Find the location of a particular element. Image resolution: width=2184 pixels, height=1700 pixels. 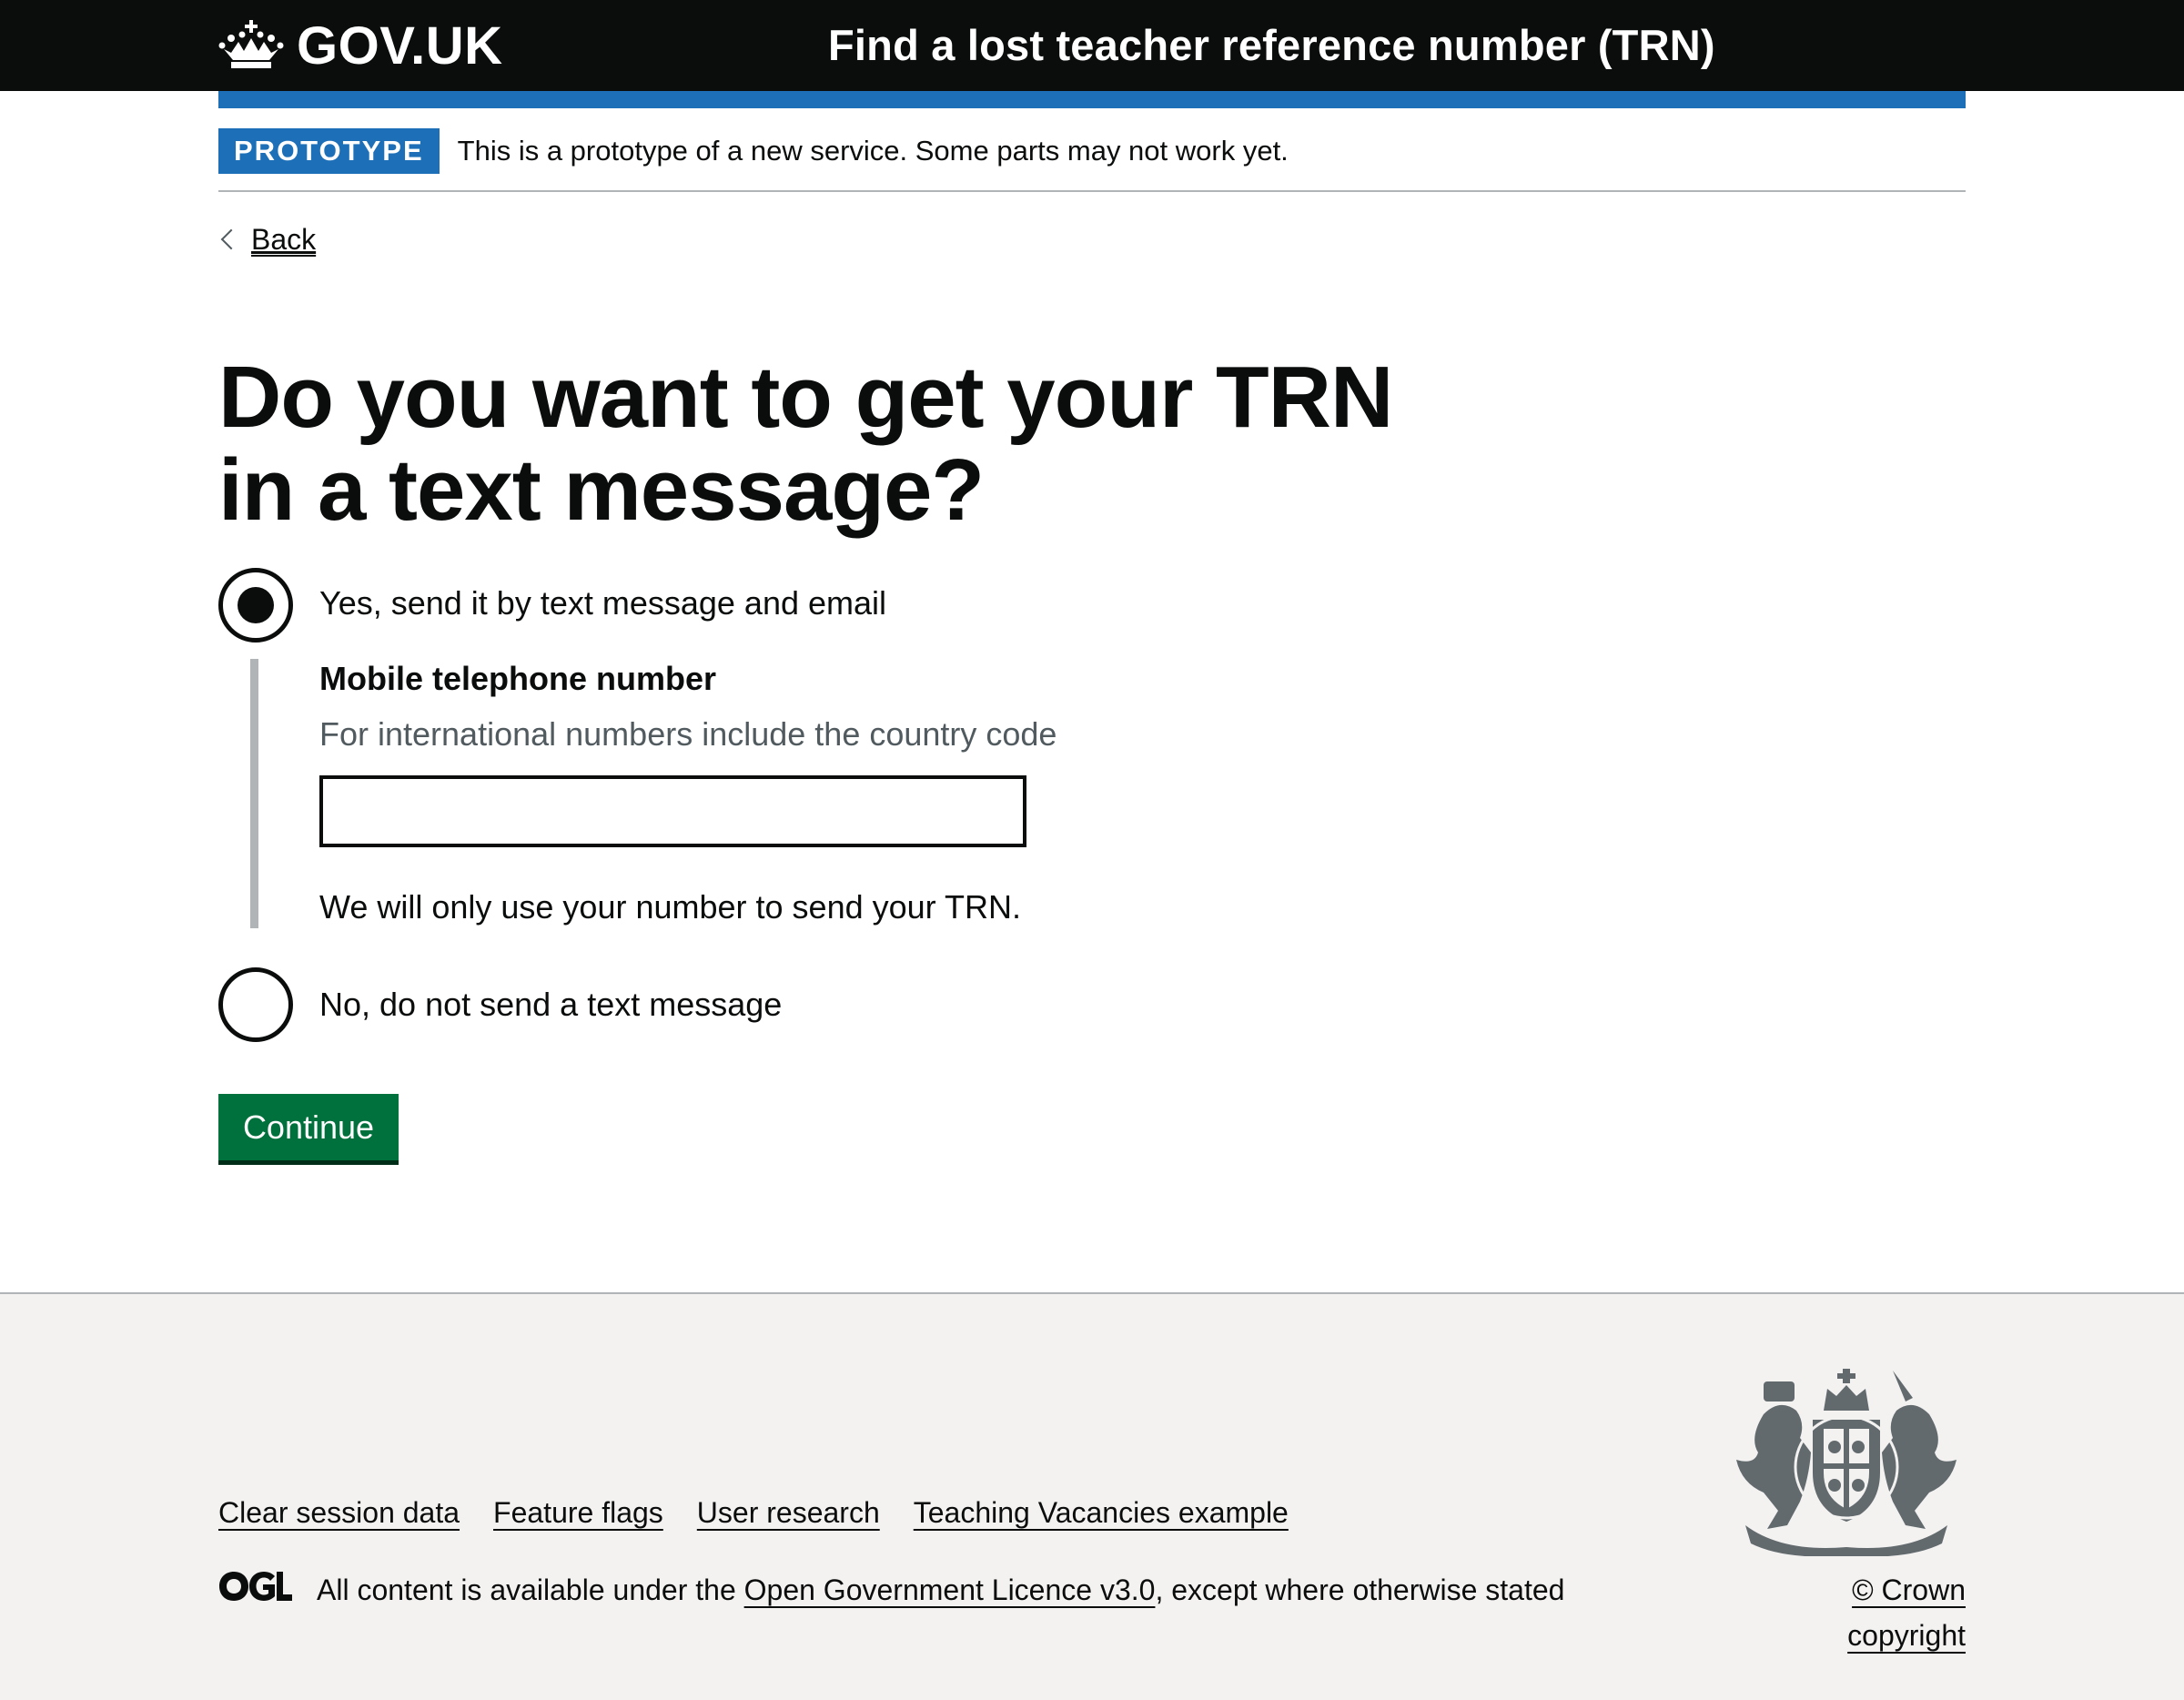

phase-tag: PROTOTYPE is located at coordinates (329, 151).